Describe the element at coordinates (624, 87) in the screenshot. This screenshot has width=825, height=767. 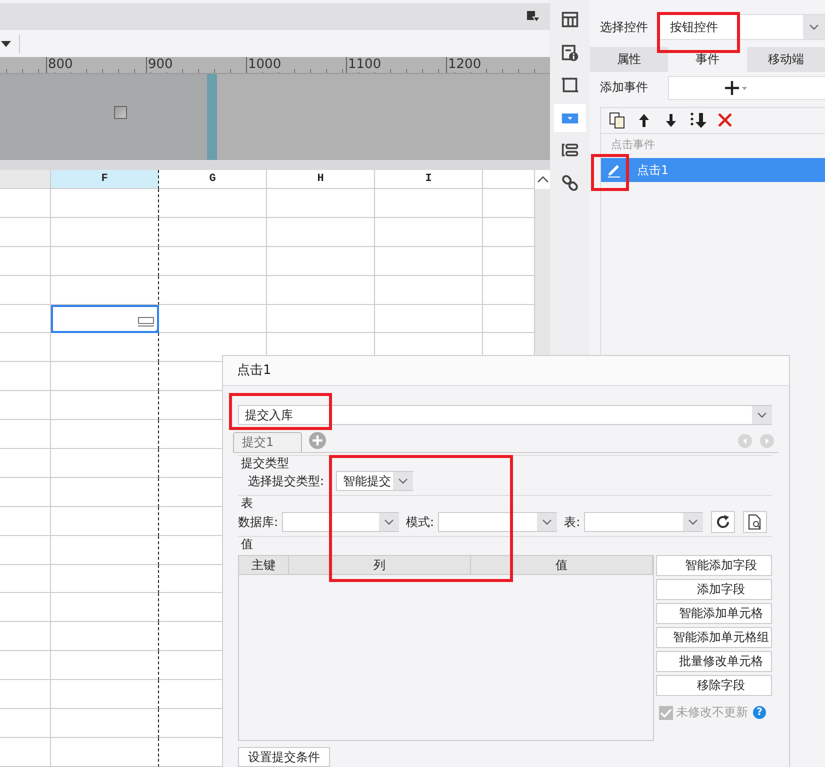
I see `field-label: 添加事件` at that location.